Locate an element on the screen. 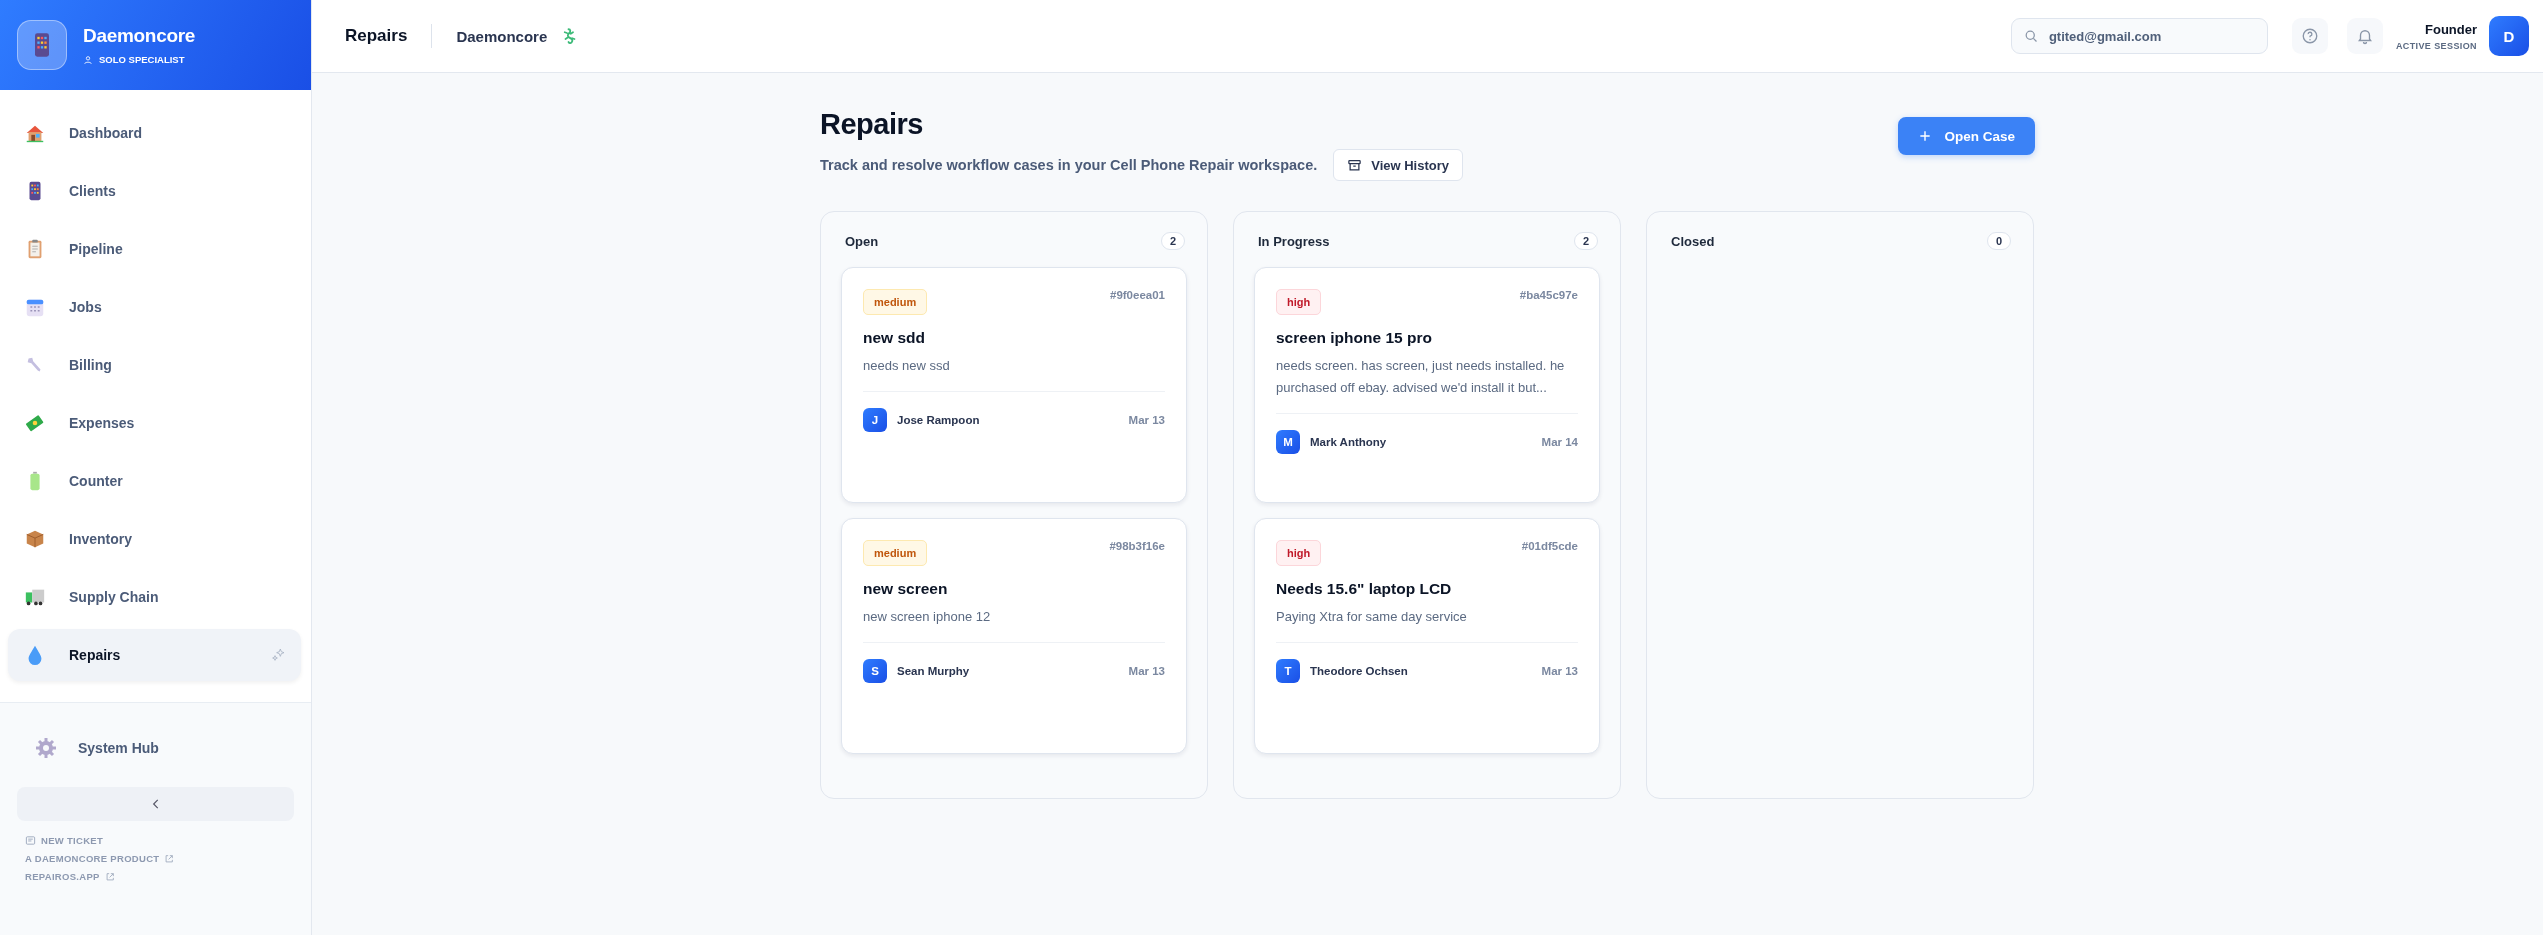  search-icon is located at coordinates (2031, 36).